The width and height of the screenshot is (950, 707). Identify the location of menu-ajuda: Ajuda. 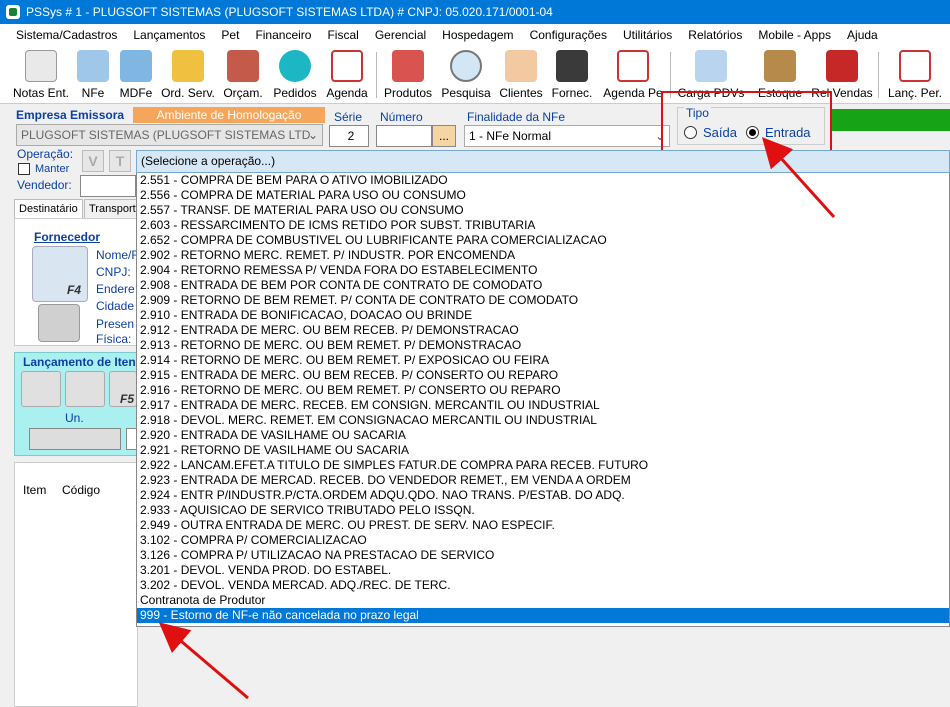
(862, 35).